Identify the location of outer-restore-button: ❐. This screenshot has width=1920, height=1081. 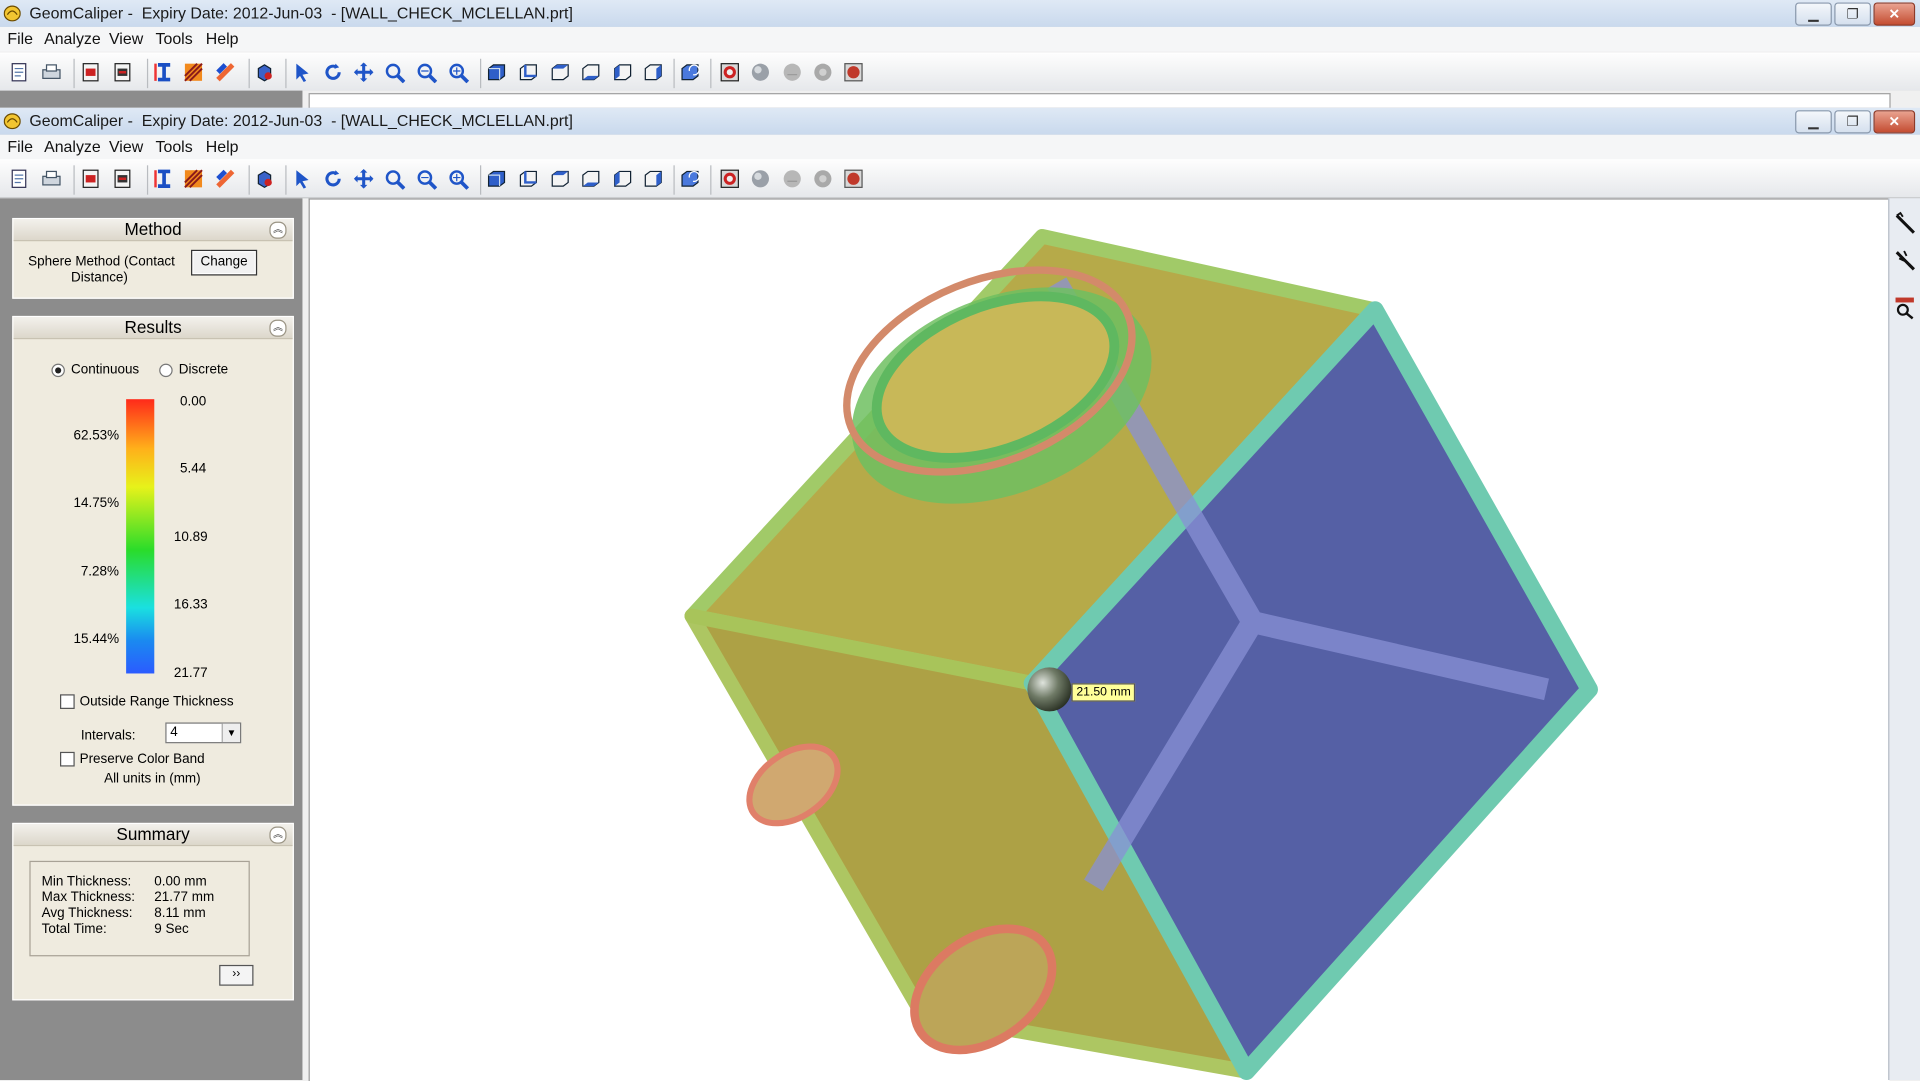
(1853, 14).